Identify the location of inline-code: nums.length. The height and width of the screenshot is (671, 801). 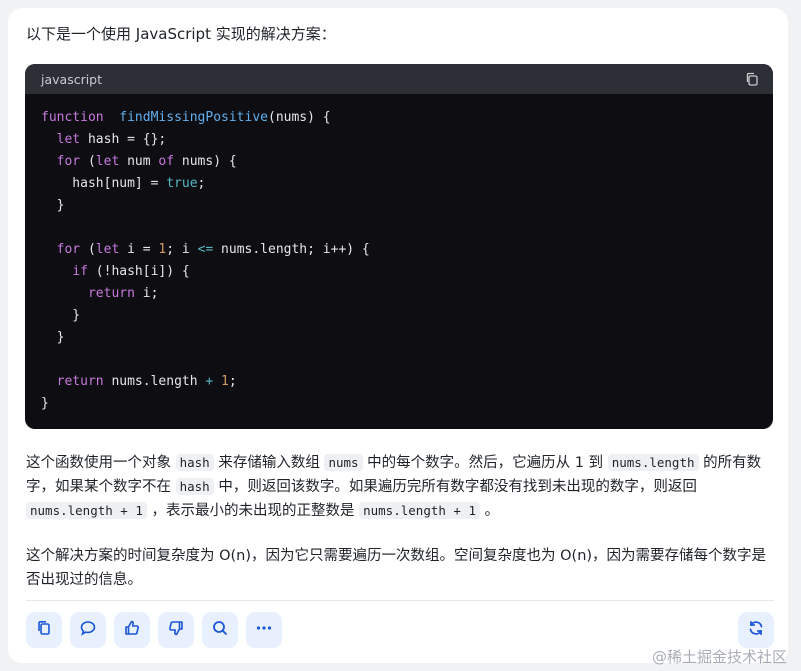
(653, 462).